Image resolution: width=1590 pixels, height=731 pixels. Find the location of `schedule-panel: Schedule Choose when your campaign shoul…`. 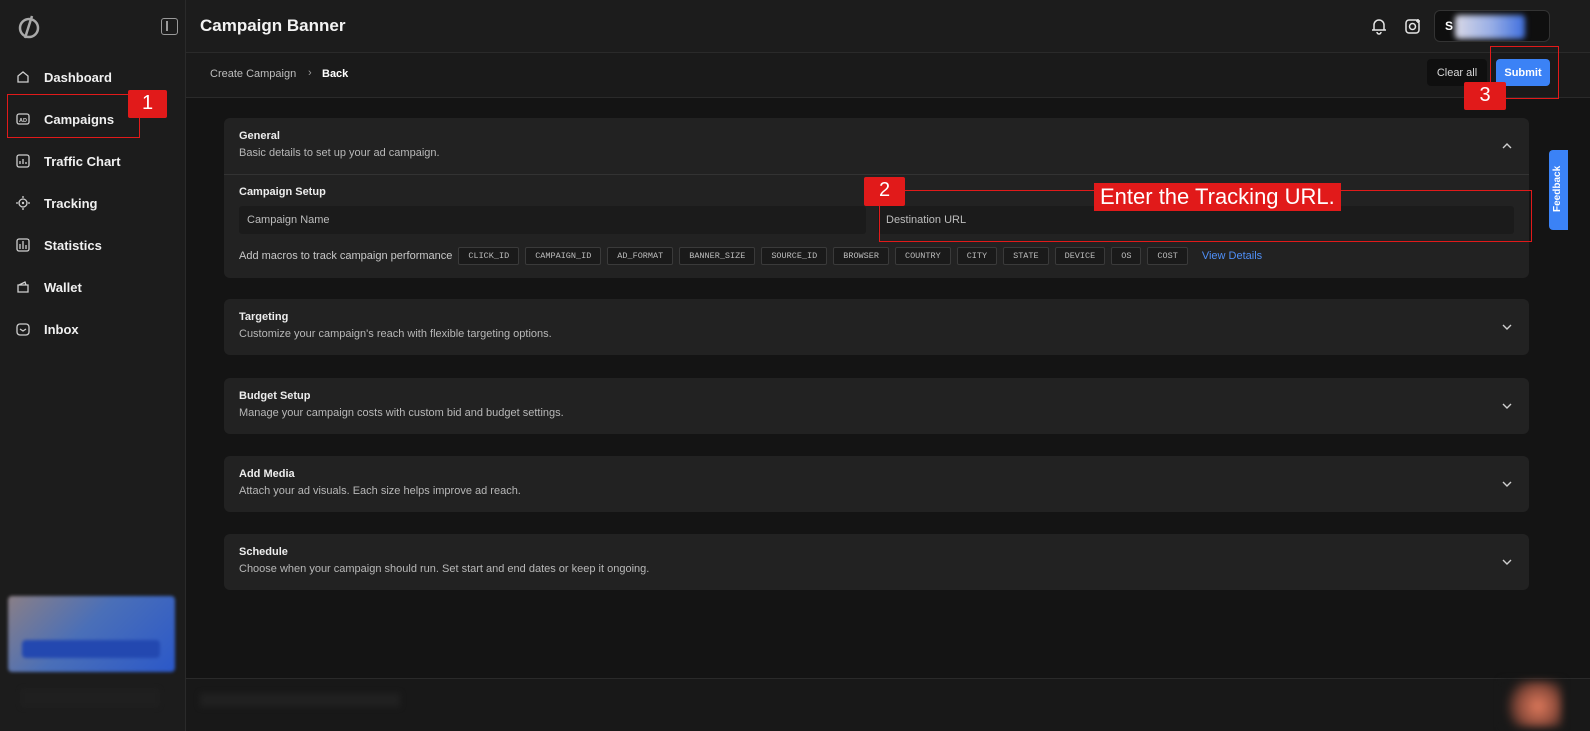

schedule-panel: Schedule Choose when your campaign shoul… is located at coordinates (876, 562).